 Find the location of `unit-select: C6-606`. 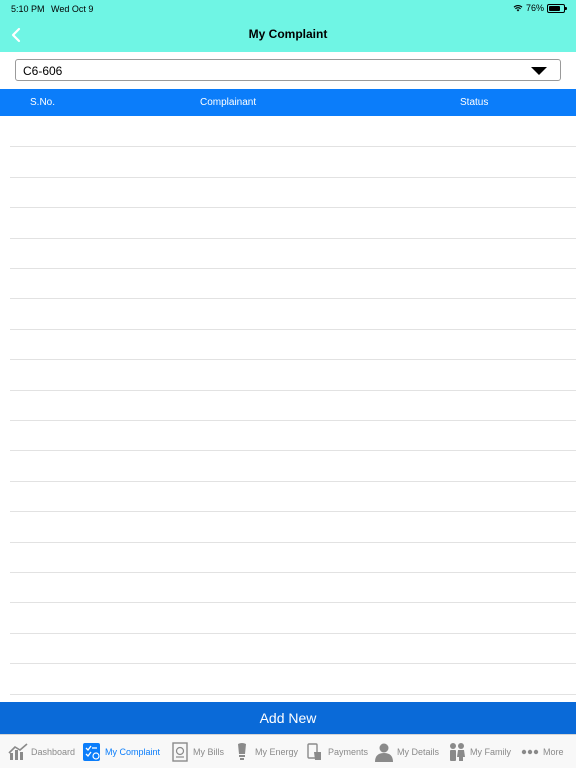

unit-select: C6-606 is located at coordinates (288, 70).